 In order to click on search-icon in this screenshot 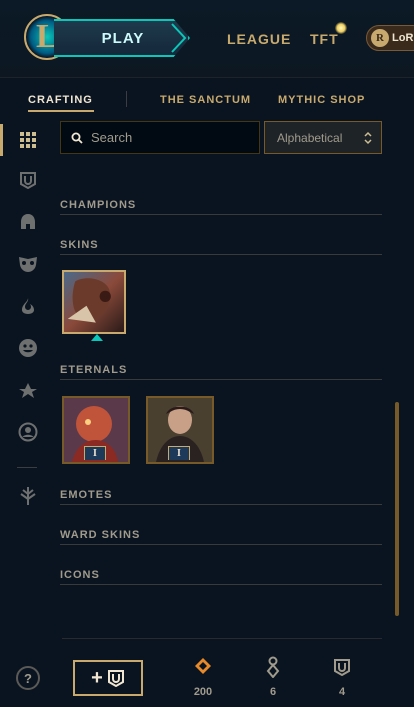, I will do `click(77, 138)`.